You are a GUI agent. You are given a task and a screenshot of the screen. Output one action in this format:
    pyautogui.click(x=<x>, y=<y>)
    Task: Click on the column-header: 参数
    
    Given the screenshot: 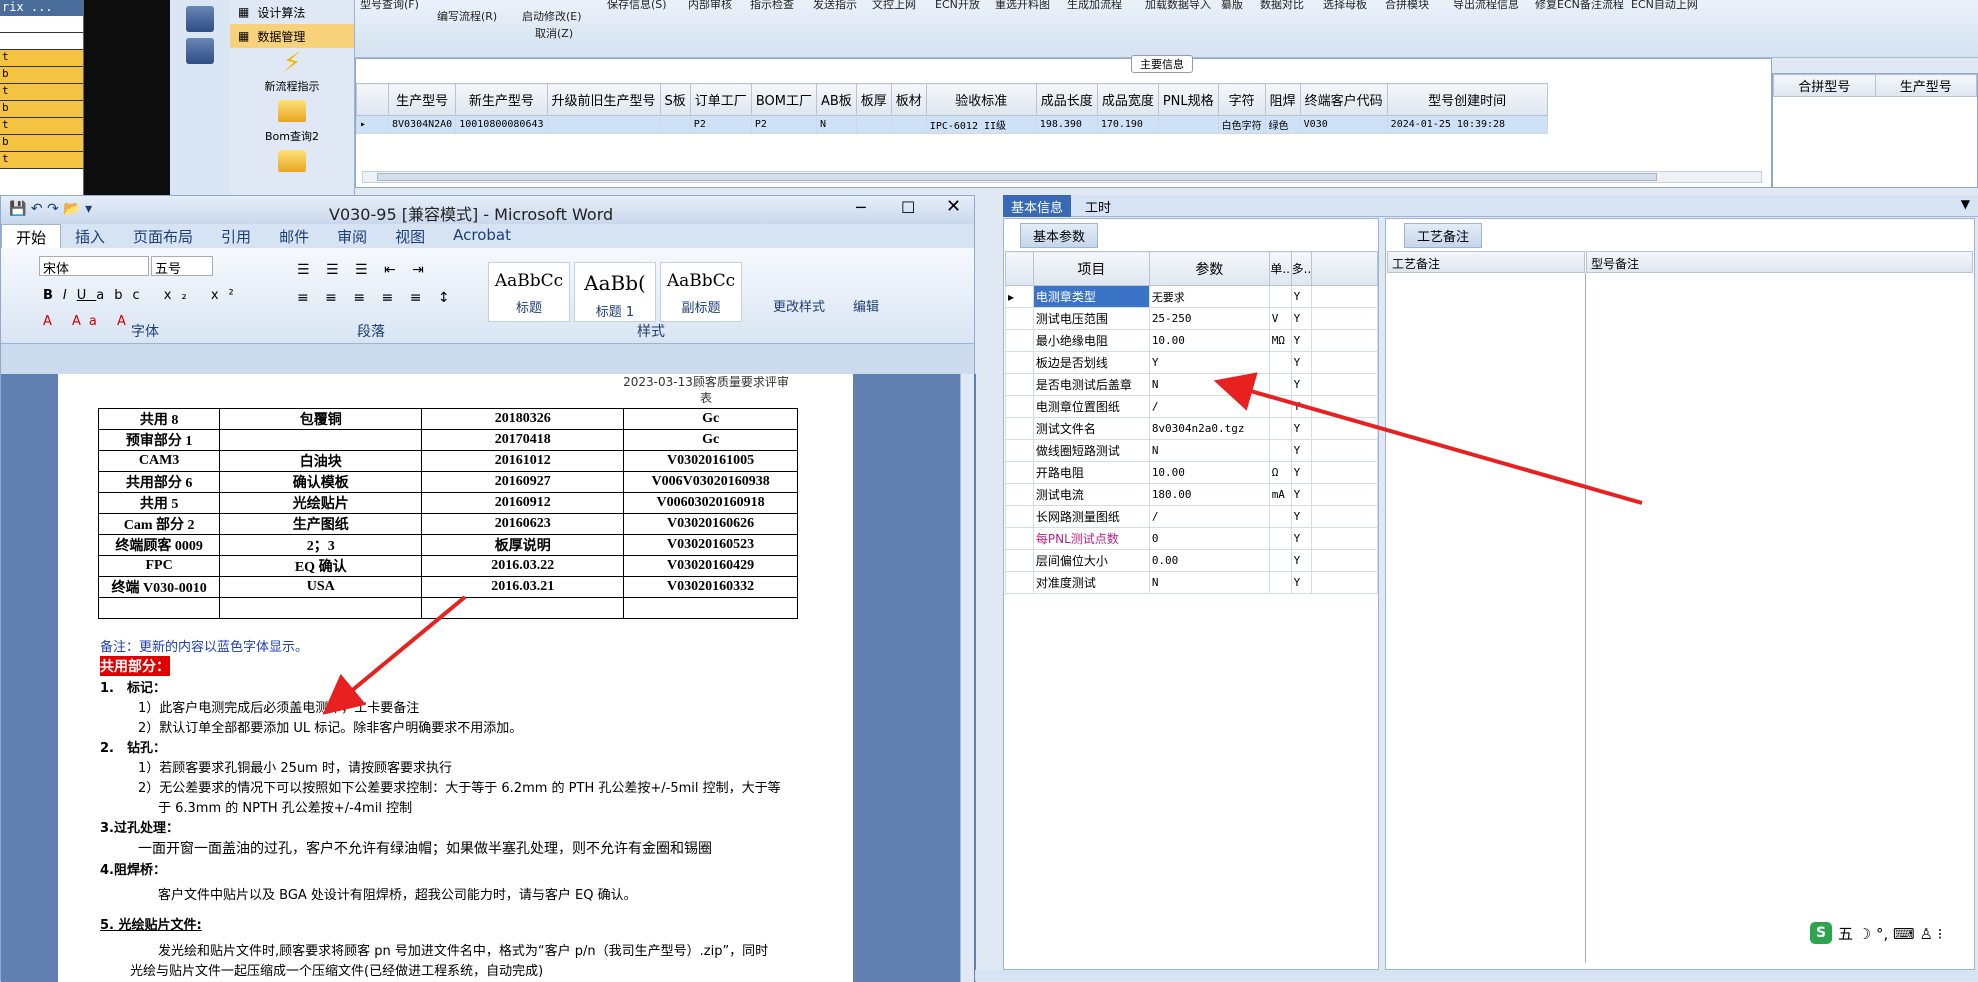 What is the action you would take?
    pyautogui.click(x=1209, y=268)
    